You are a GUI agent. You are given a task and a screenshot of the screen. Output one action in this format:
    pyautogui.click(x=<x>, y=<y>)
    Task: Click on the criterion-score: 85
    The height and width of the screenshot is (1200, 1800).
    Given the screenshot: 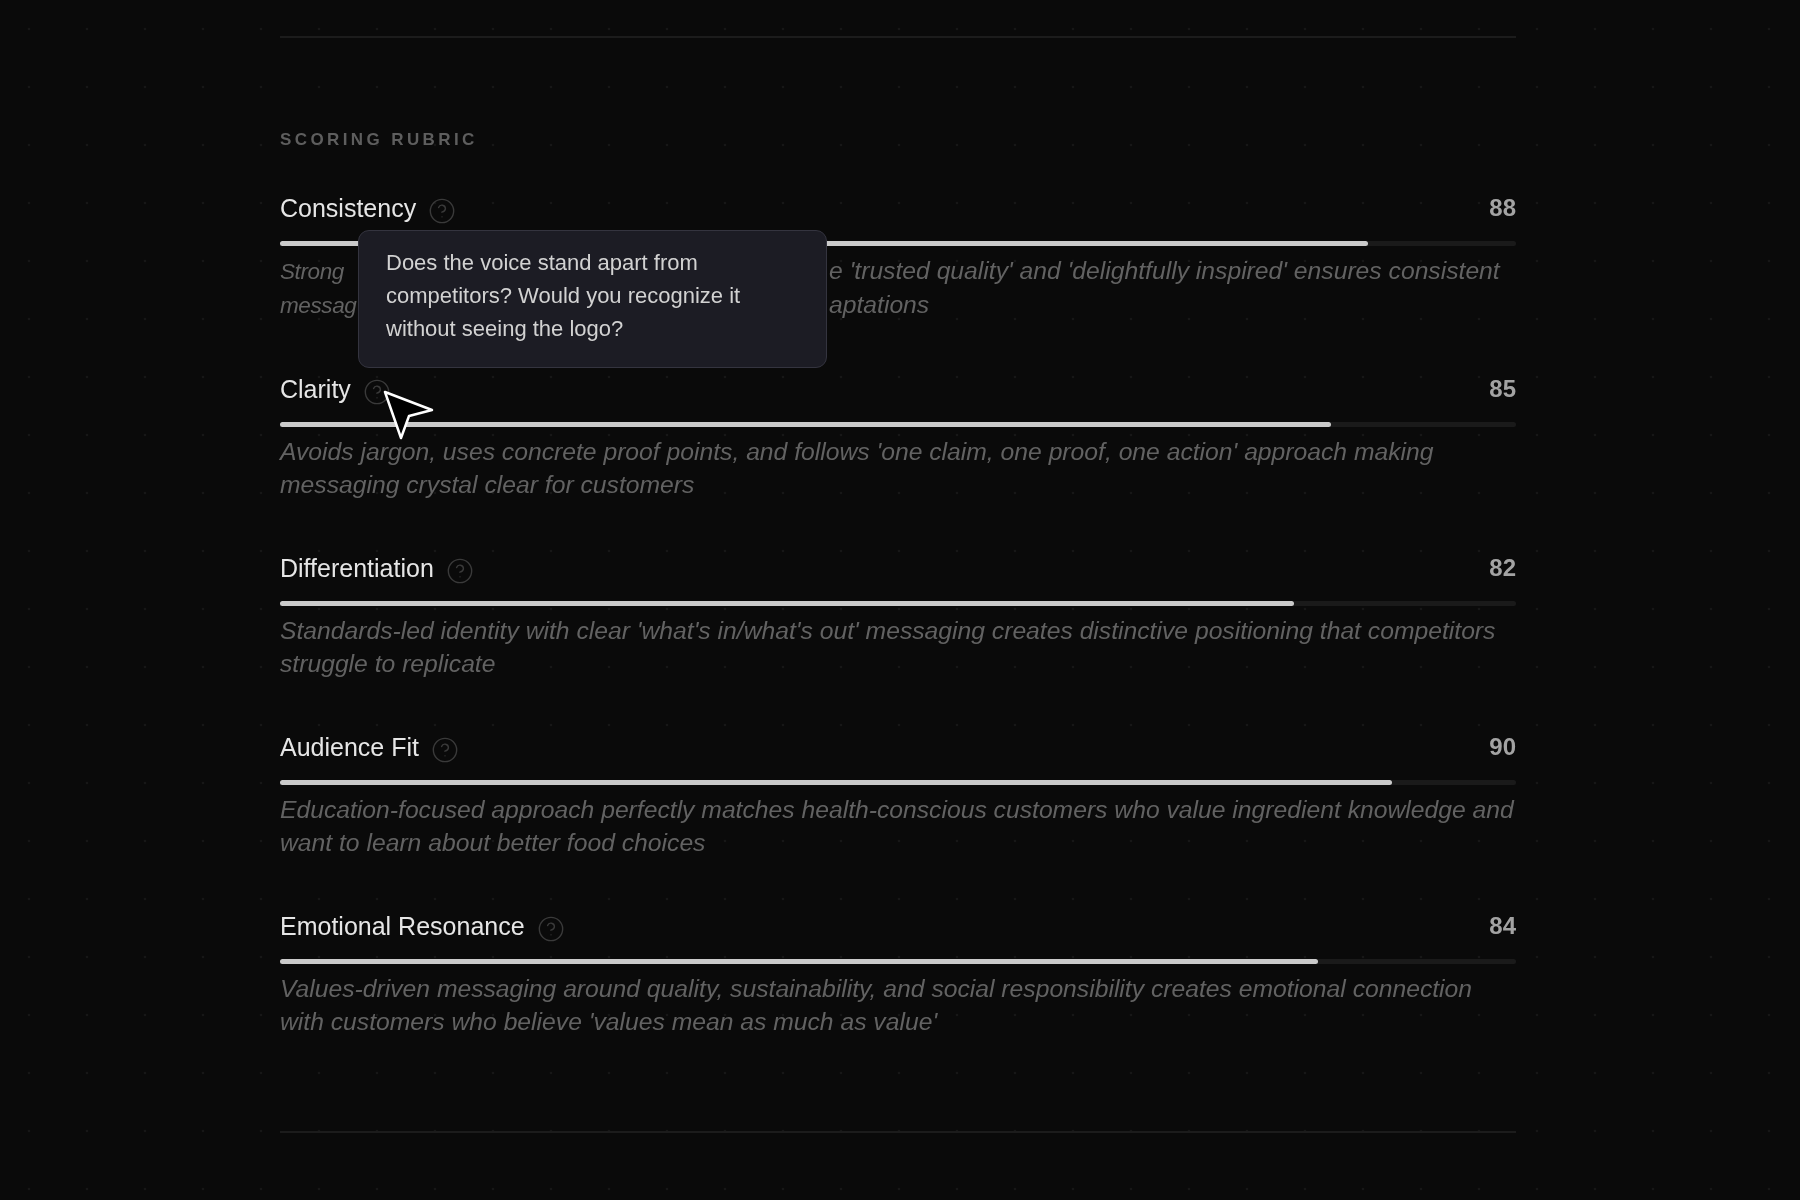 What is the action you would take?
    pyautogui.click(x=1502, y=389)
    